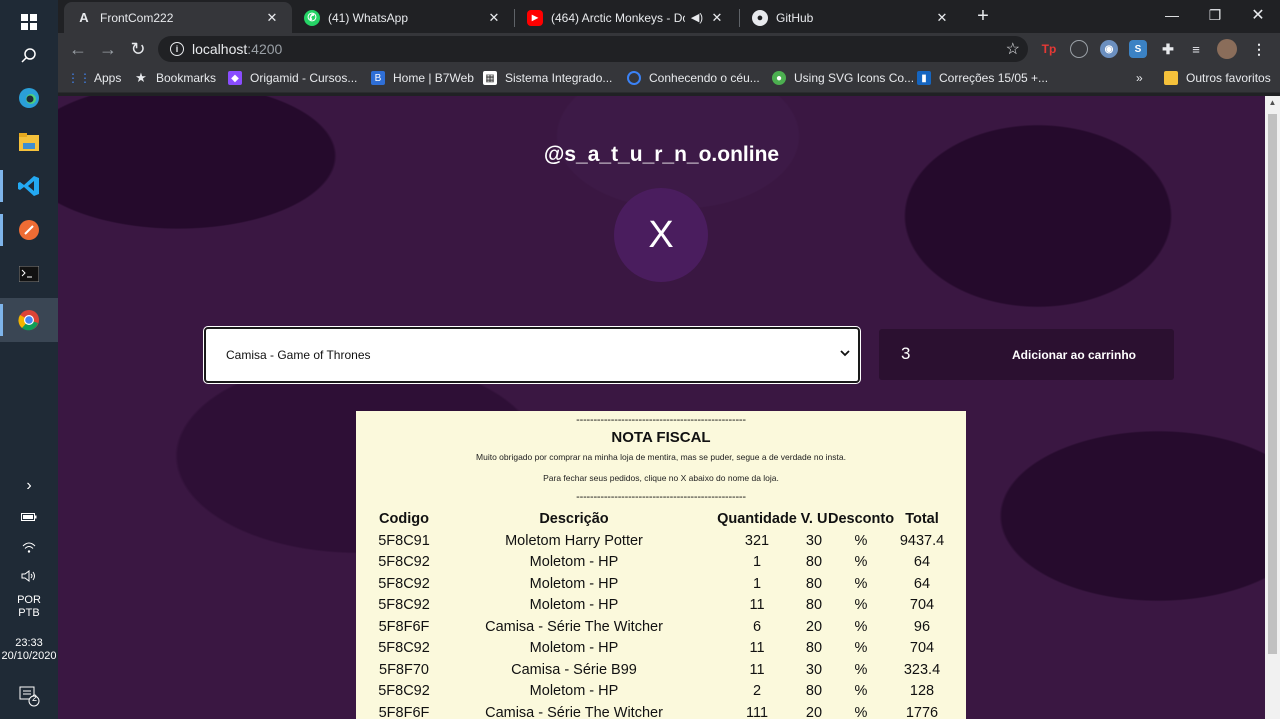 Image resolution: width=1280 pixels, height=719 pixels. Describe the element at coordinates (1109, 49) in the screenshot. I see `extension-owl-icon: ◉` at that location.